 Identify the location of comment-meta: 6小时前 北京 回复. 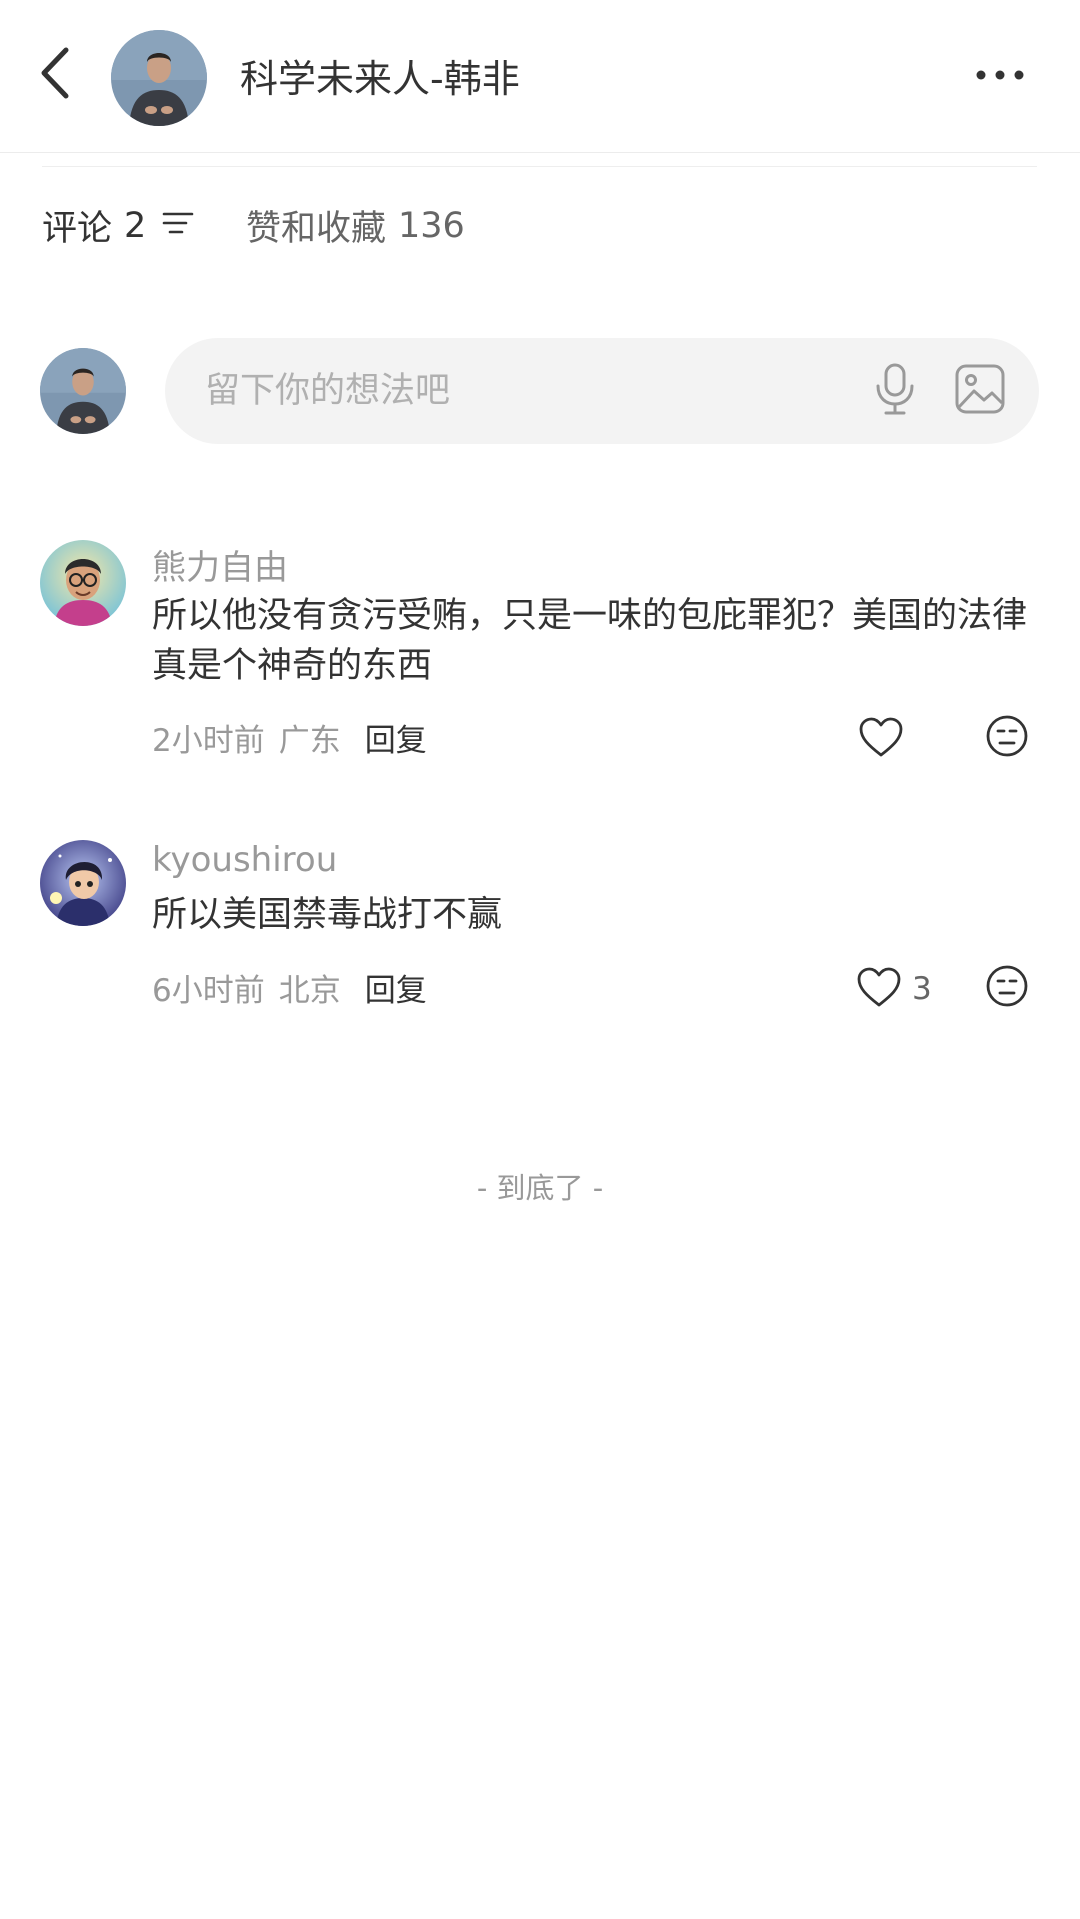
(289, 987).